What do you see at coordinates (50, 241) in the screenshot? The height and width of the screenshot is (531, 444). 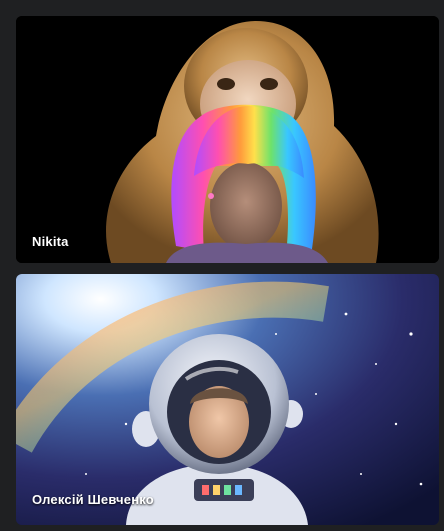 I see `participant-name-label: Nikita` at bounding box center [50, 241].